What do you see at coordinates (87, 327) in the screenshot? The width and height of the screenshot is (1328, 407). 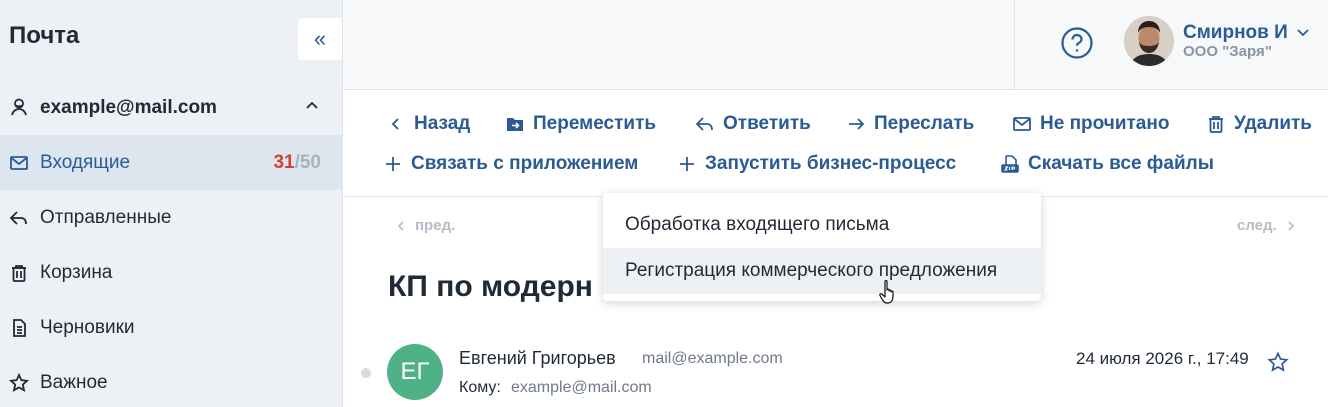 I see `sidebar-item-label: Черновики` at bounding box center [87, 327].